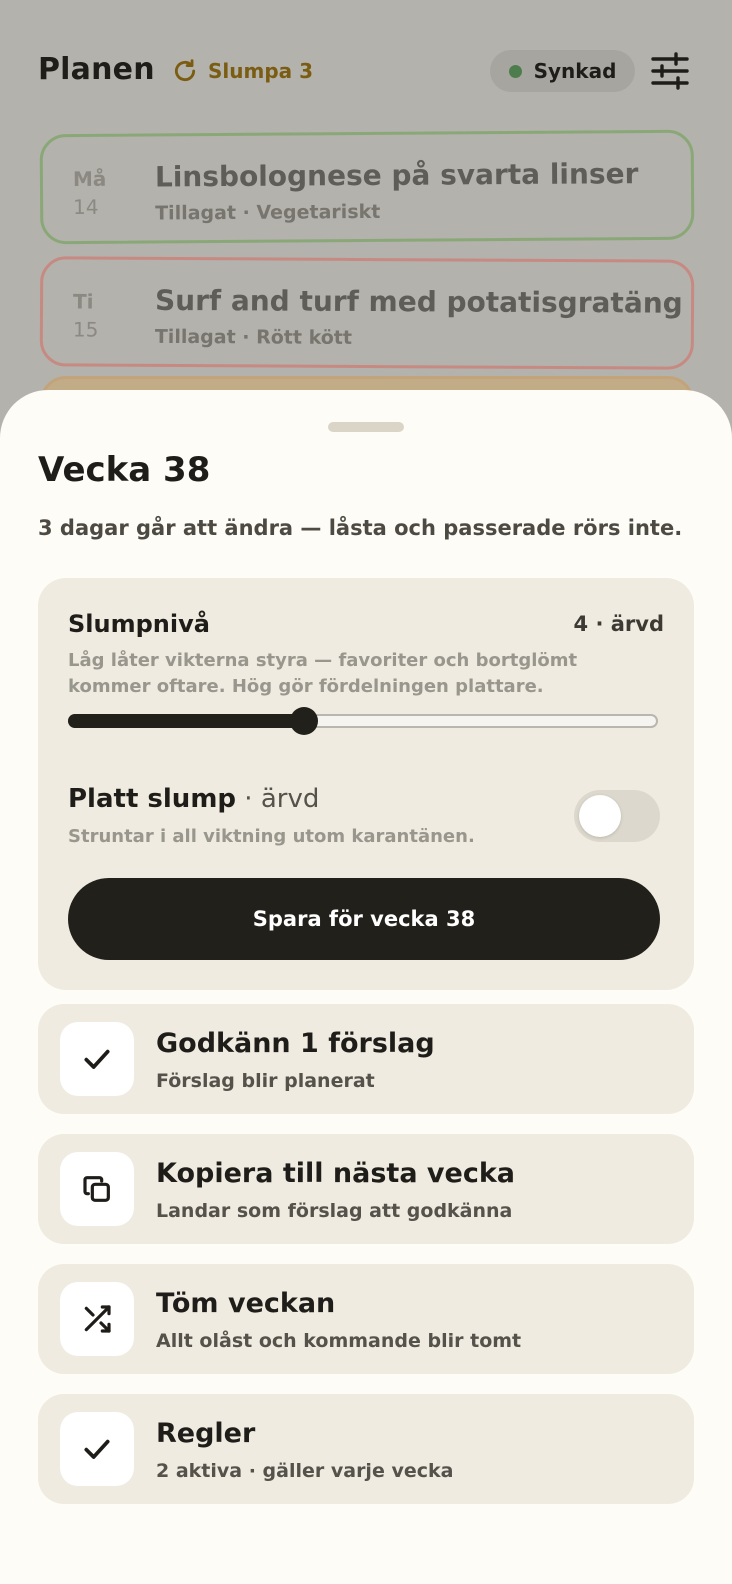  I want to click on action-title: Godkänn 1 förslag, so click(295, 1043).